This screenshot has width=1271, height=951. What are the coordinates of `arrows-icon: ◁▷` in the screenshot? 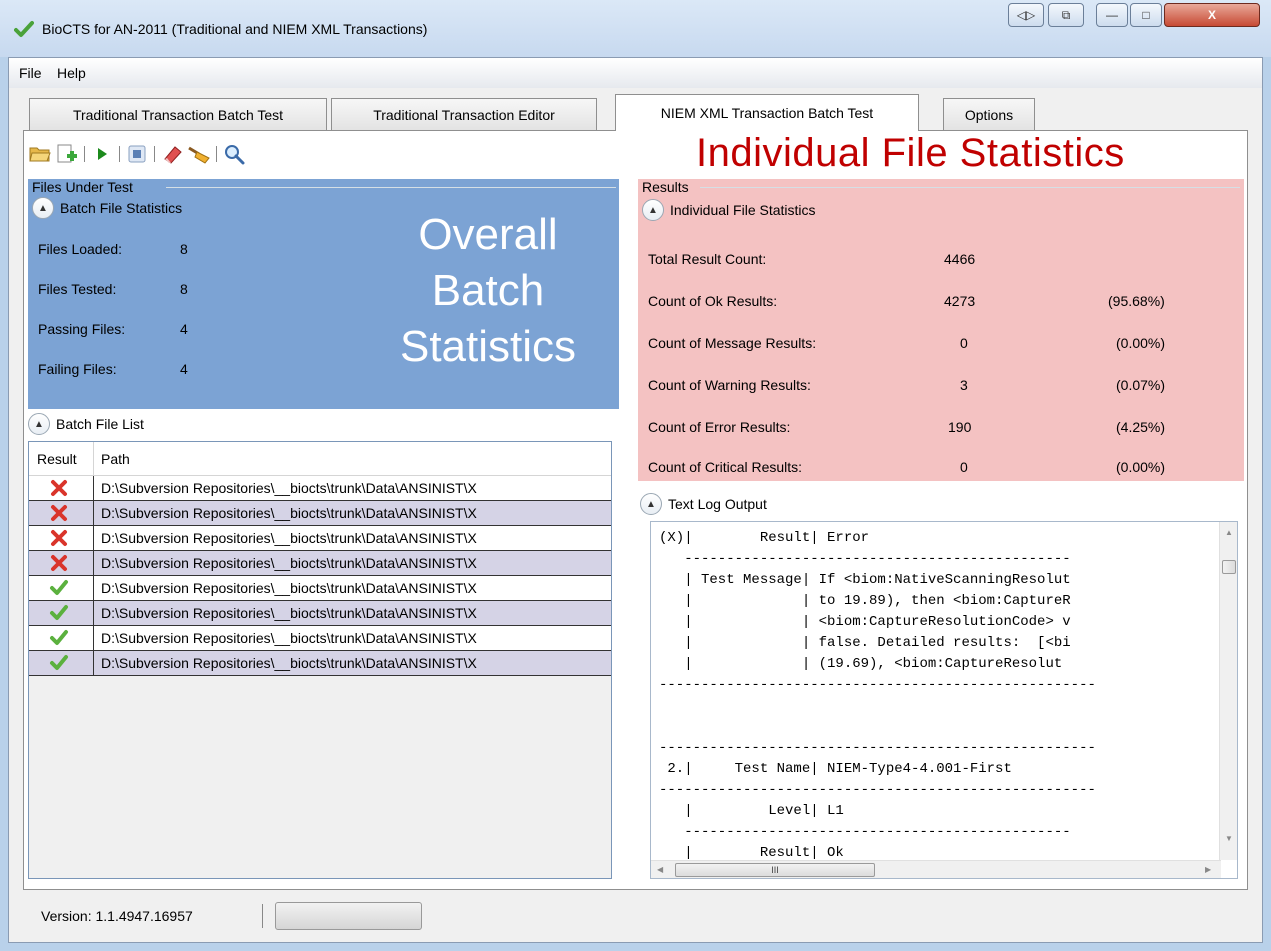 It's located at (1026, 15).